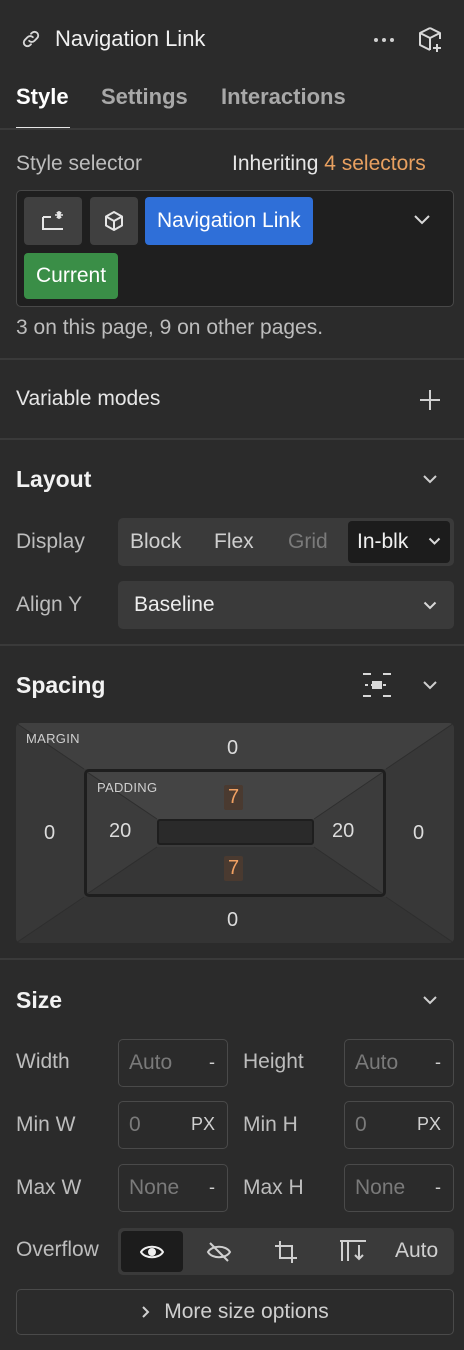 The height and width of the screenshot is (1350, 464). What do you see at coordinates (46, 1124) in the screenshot?
I see `min-width-label: Min W` at bounding box center [46, 1124].